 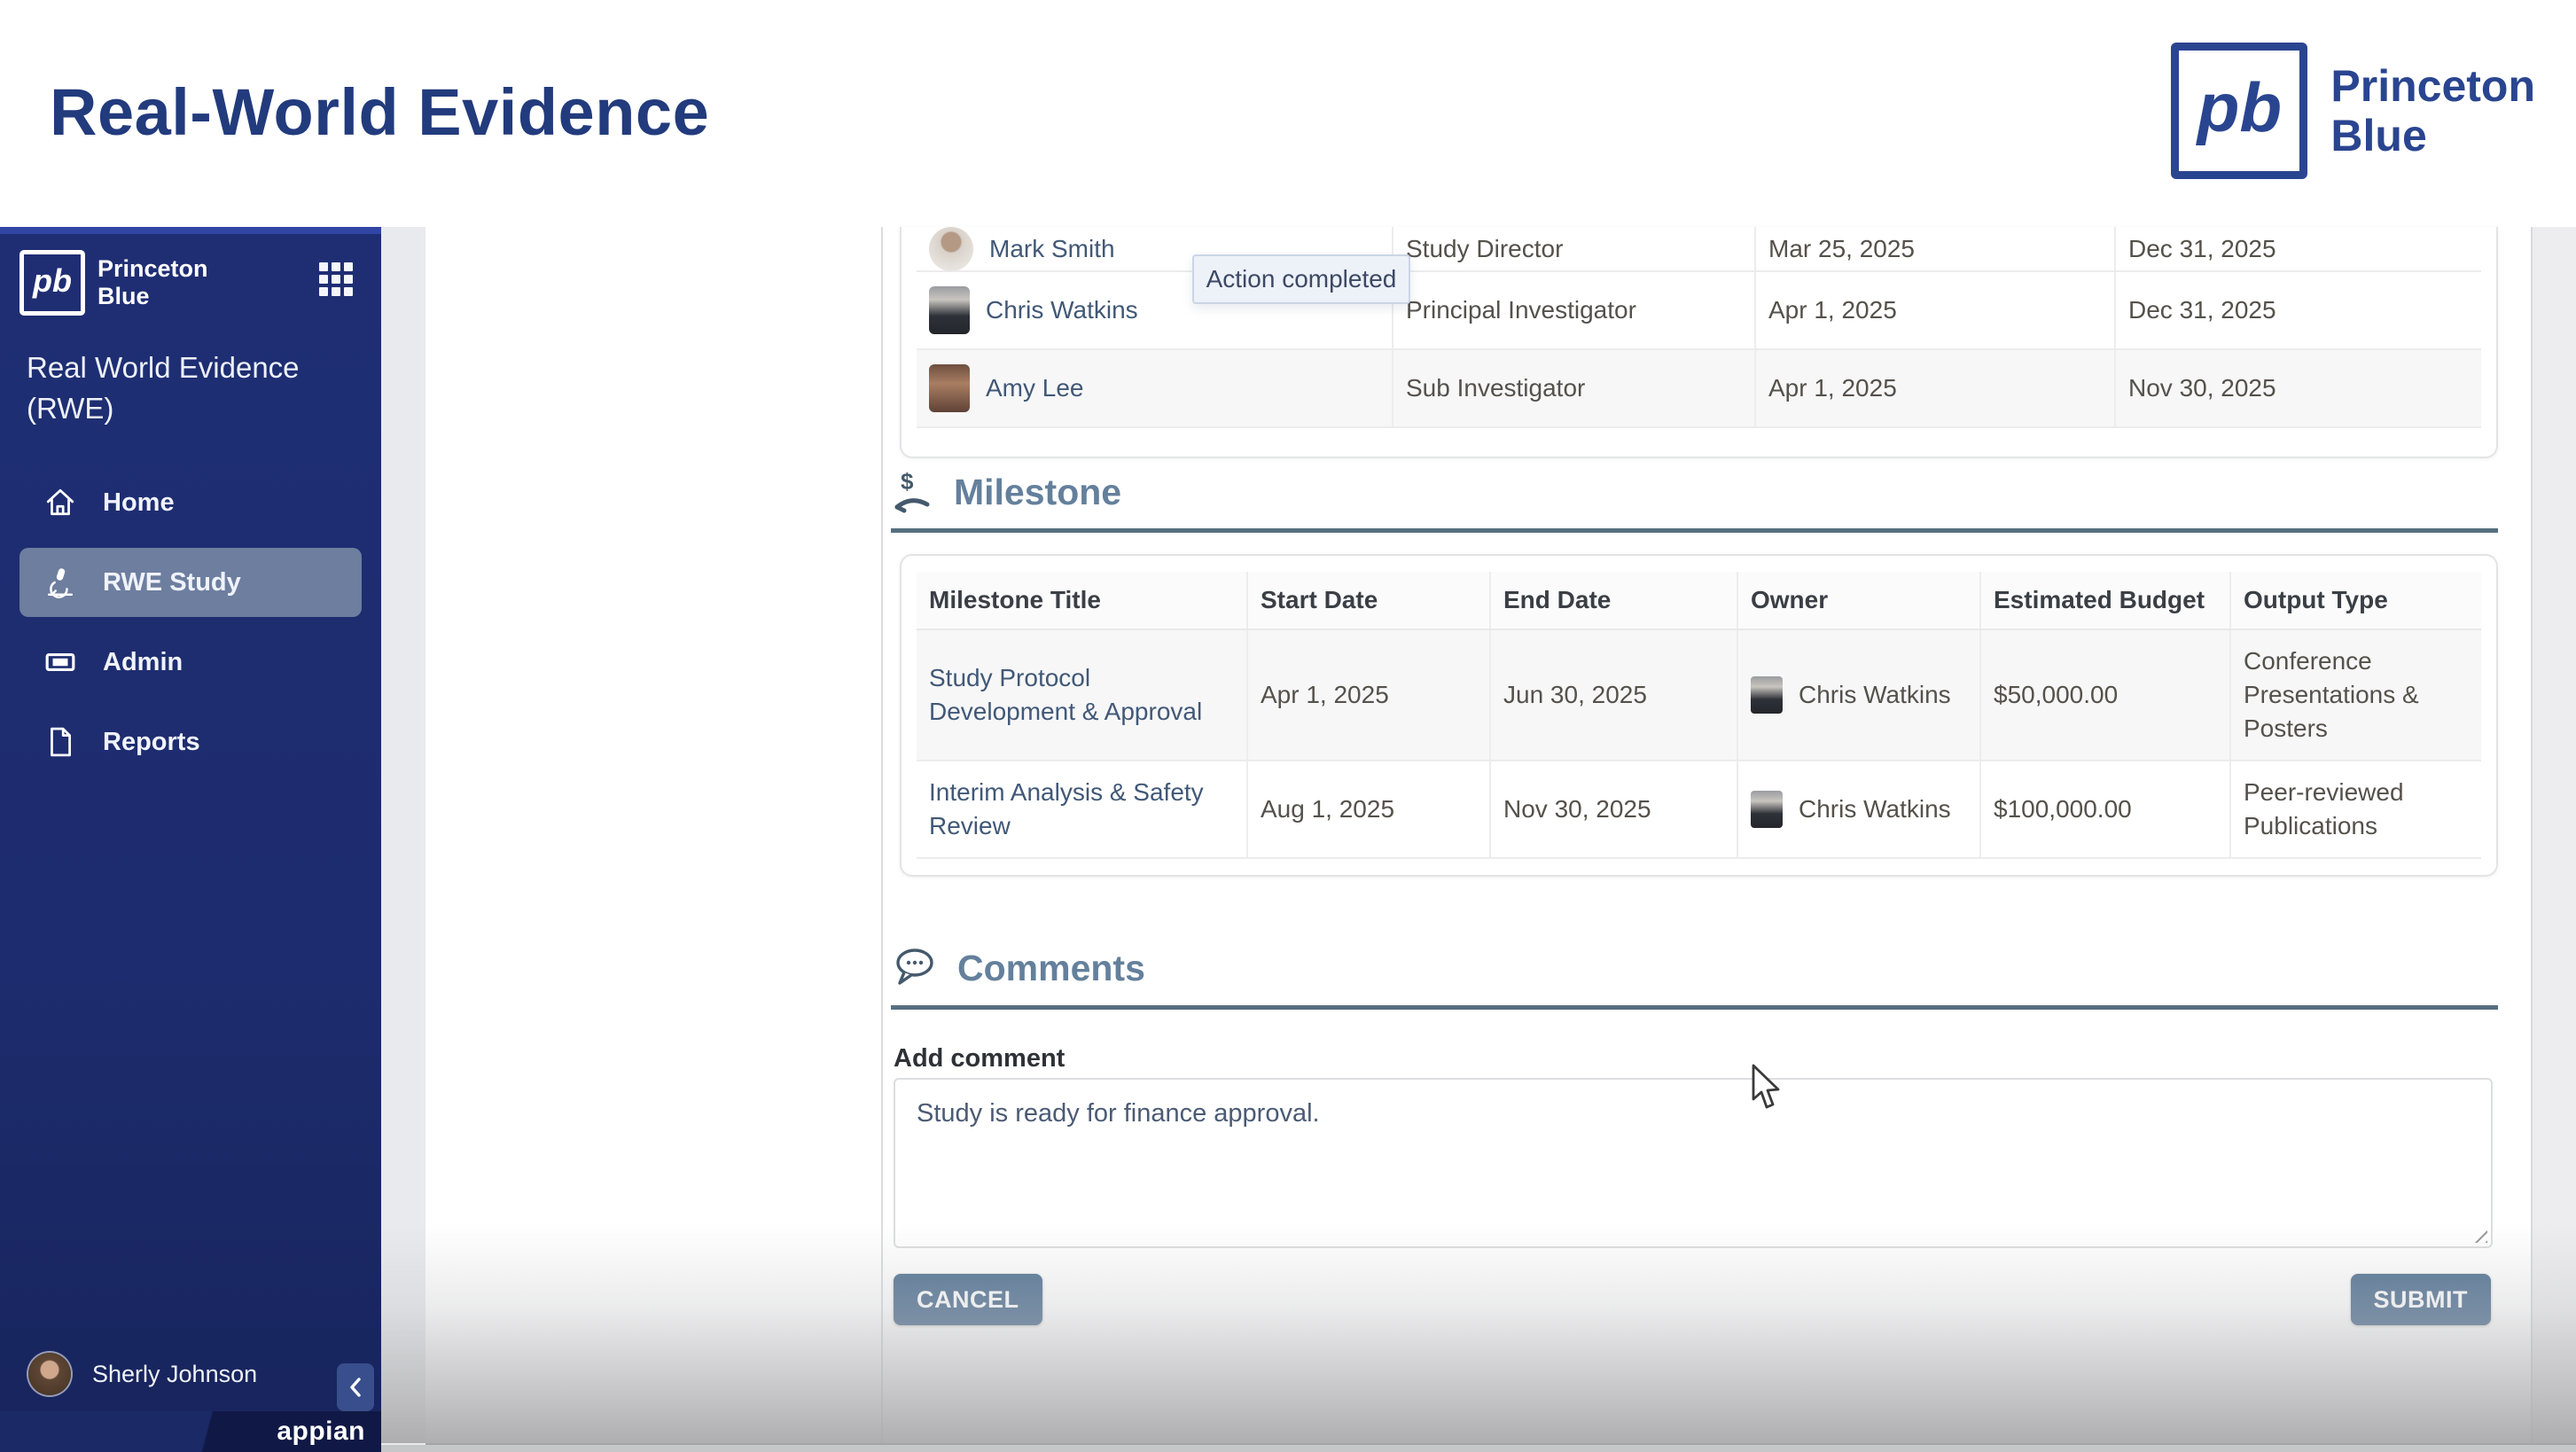 I want to click on pb-logo-icon: pb, so click(x=2239, y=111).